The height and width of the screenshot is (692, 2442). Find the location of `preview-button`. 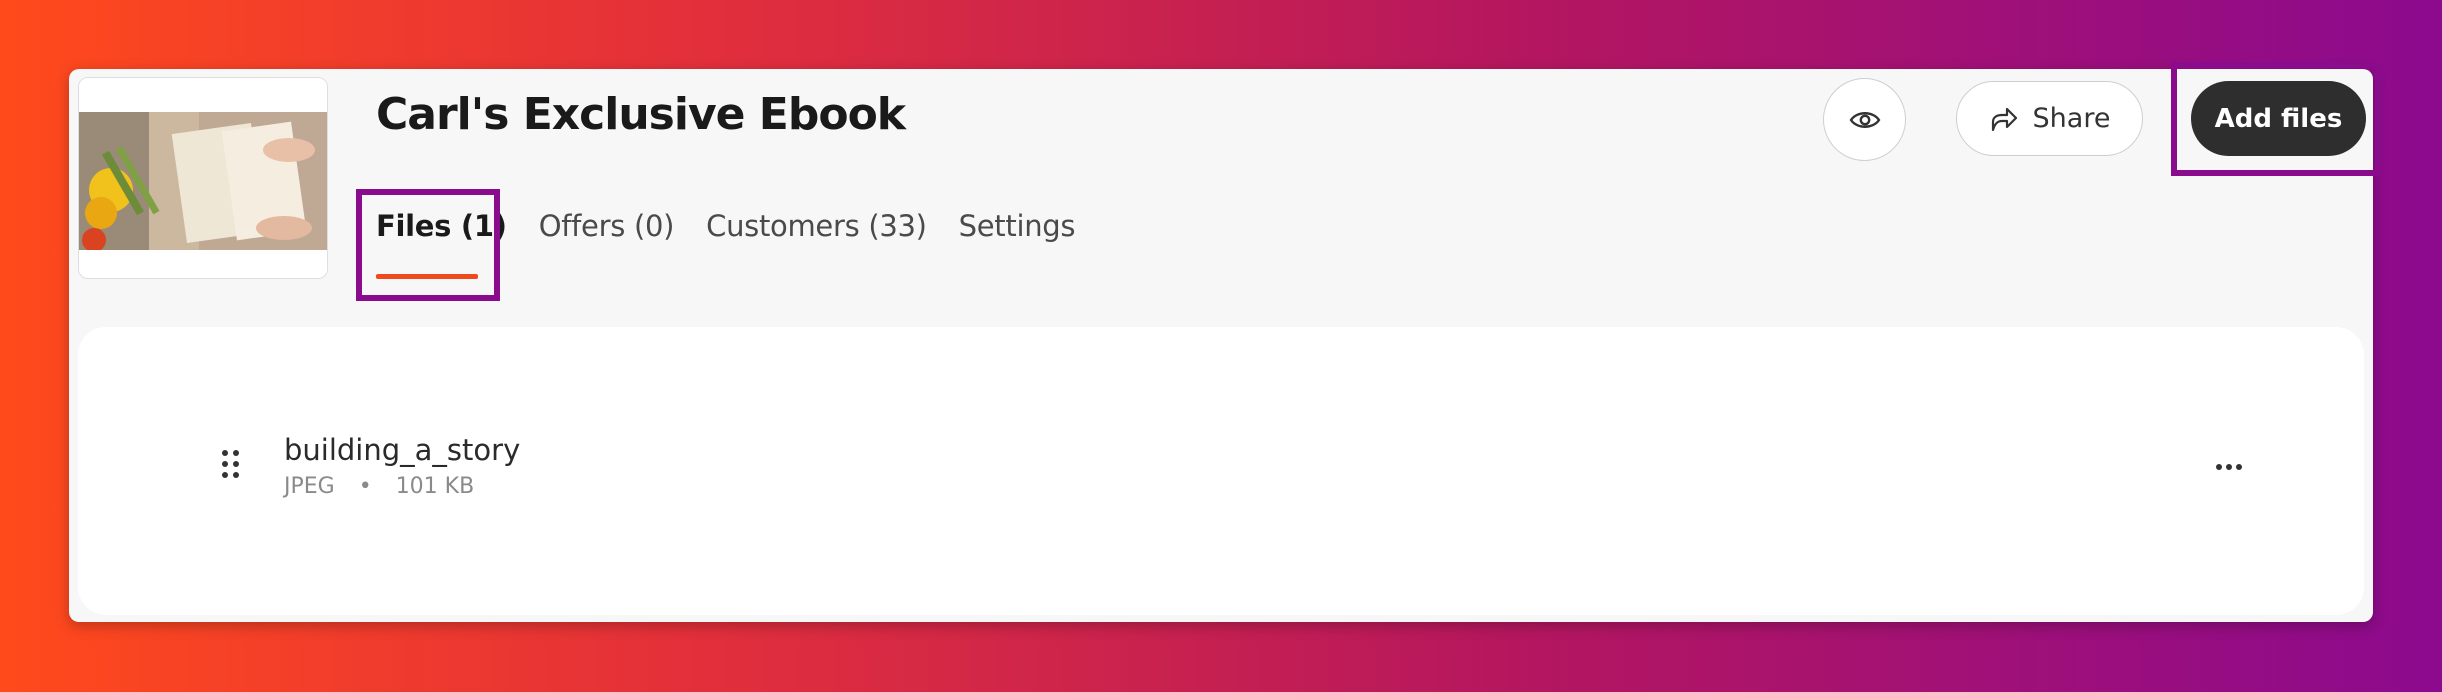

preview-button is located at coordinates (1864, 119).